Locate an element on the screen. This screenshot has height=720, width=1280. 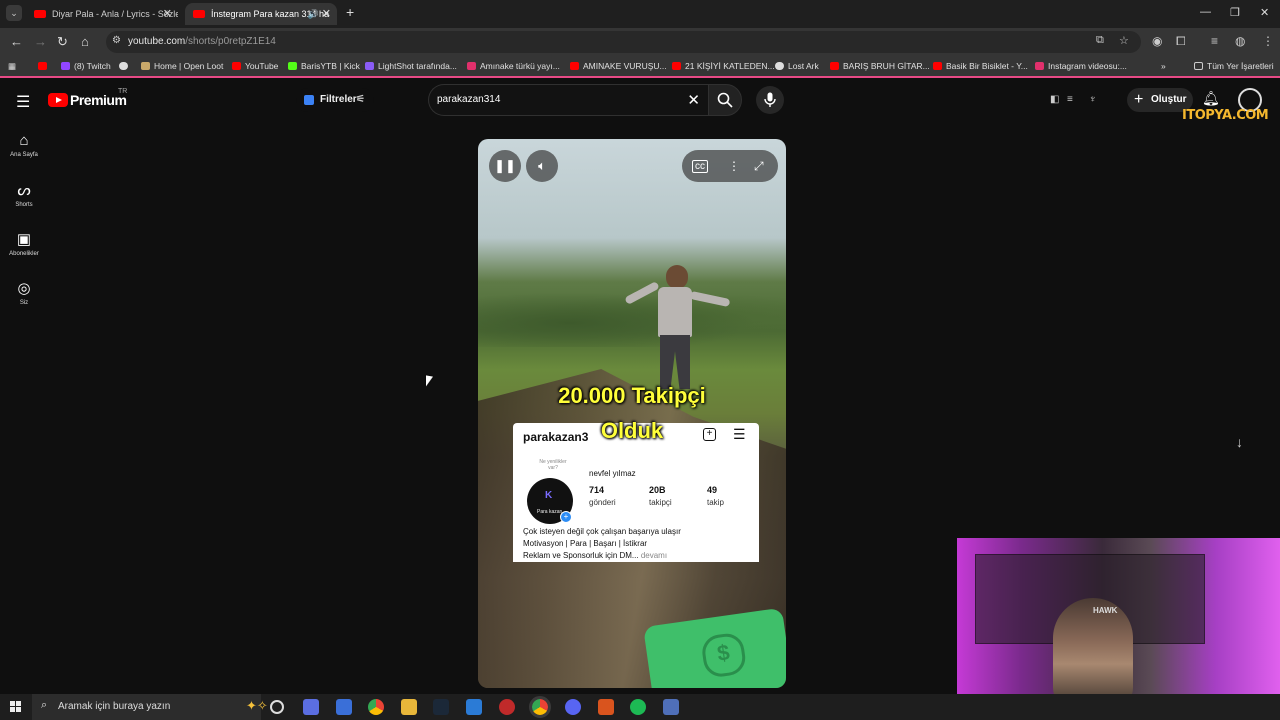
spotify-icon is located at coordinates (638, 707).